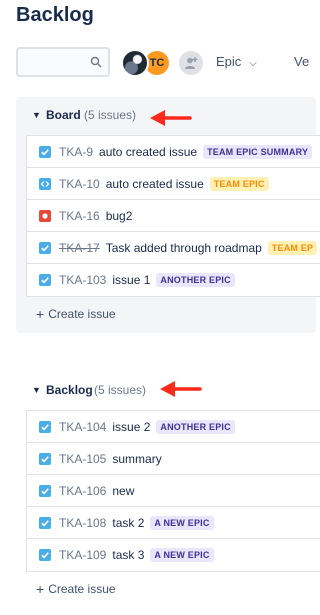 The image size is (320, 615). What do you see at coordinates (131, 426) in the screenshot?
I see `issue-summary: issue 2` at bounding box center [131, 426].